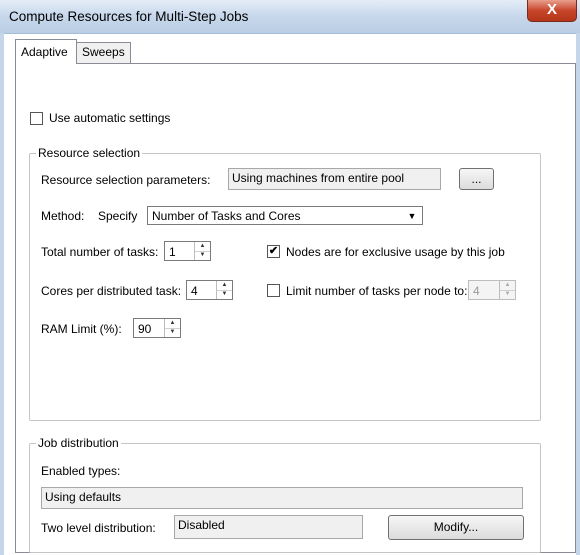 The height and width of the screenshot is (555, 580). What do you see at coordinates (187, 251) in the screenshot?
I see `total-tasks-spinner: 1 ▲ ▼` at bounding box center [187, 251].